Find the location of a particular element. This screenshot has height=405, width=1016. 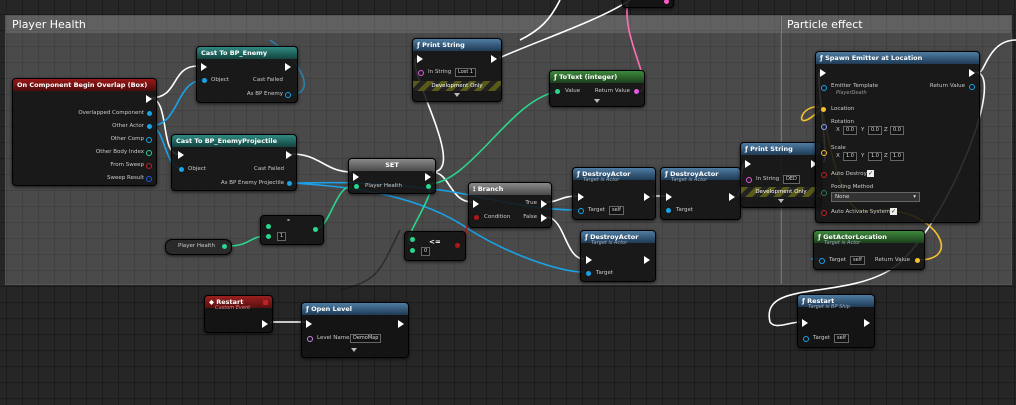

rotation-z-box: 0.0 is located at coordinates (897, 130).